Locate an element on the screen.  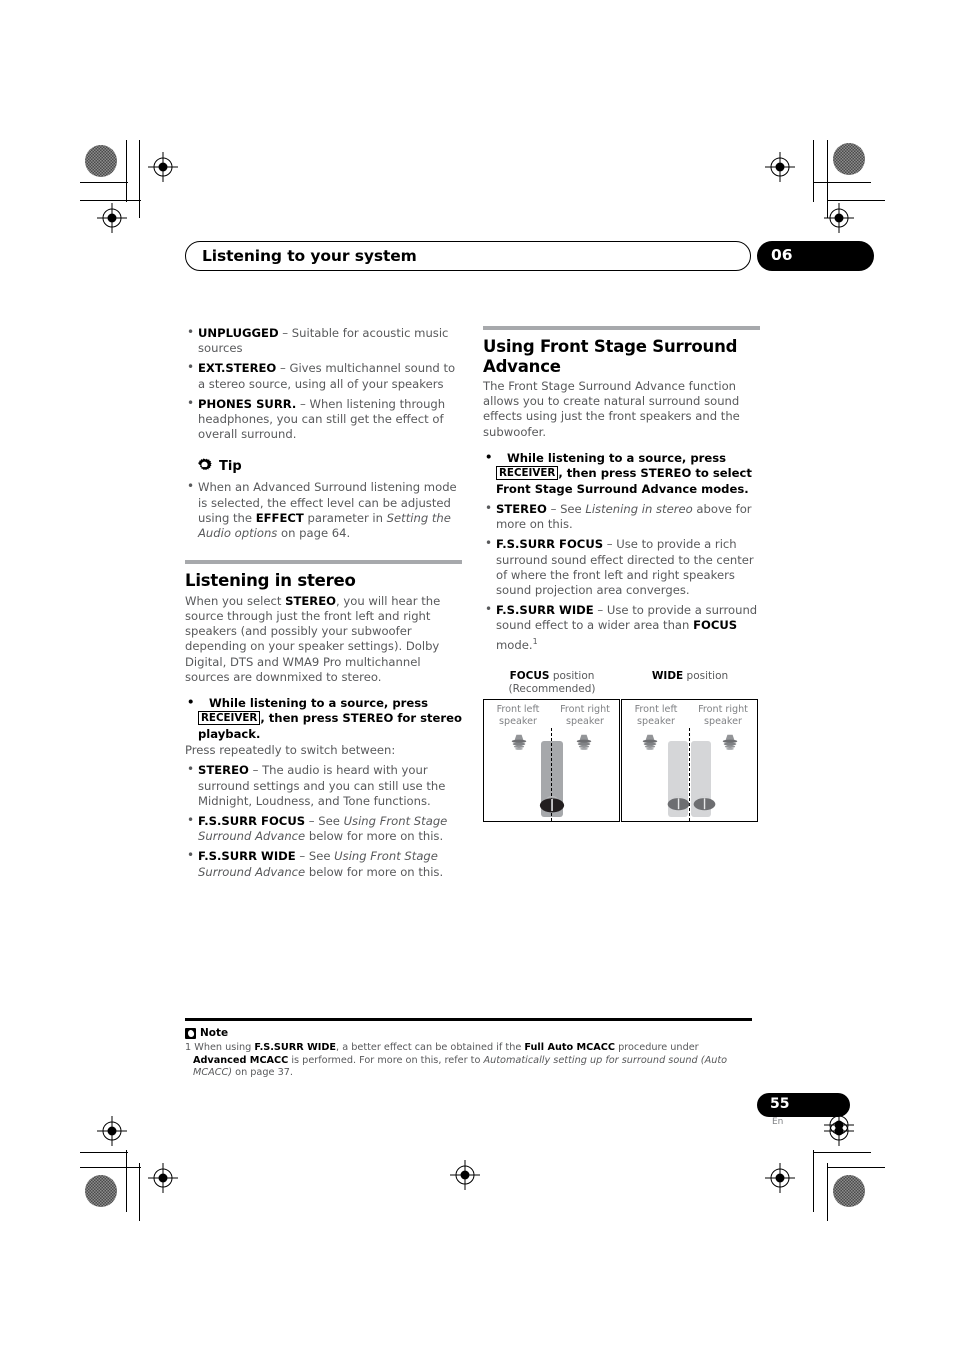
footnote-t2: , a better effect can be obtained if the is located at coordinates (430, 1047).